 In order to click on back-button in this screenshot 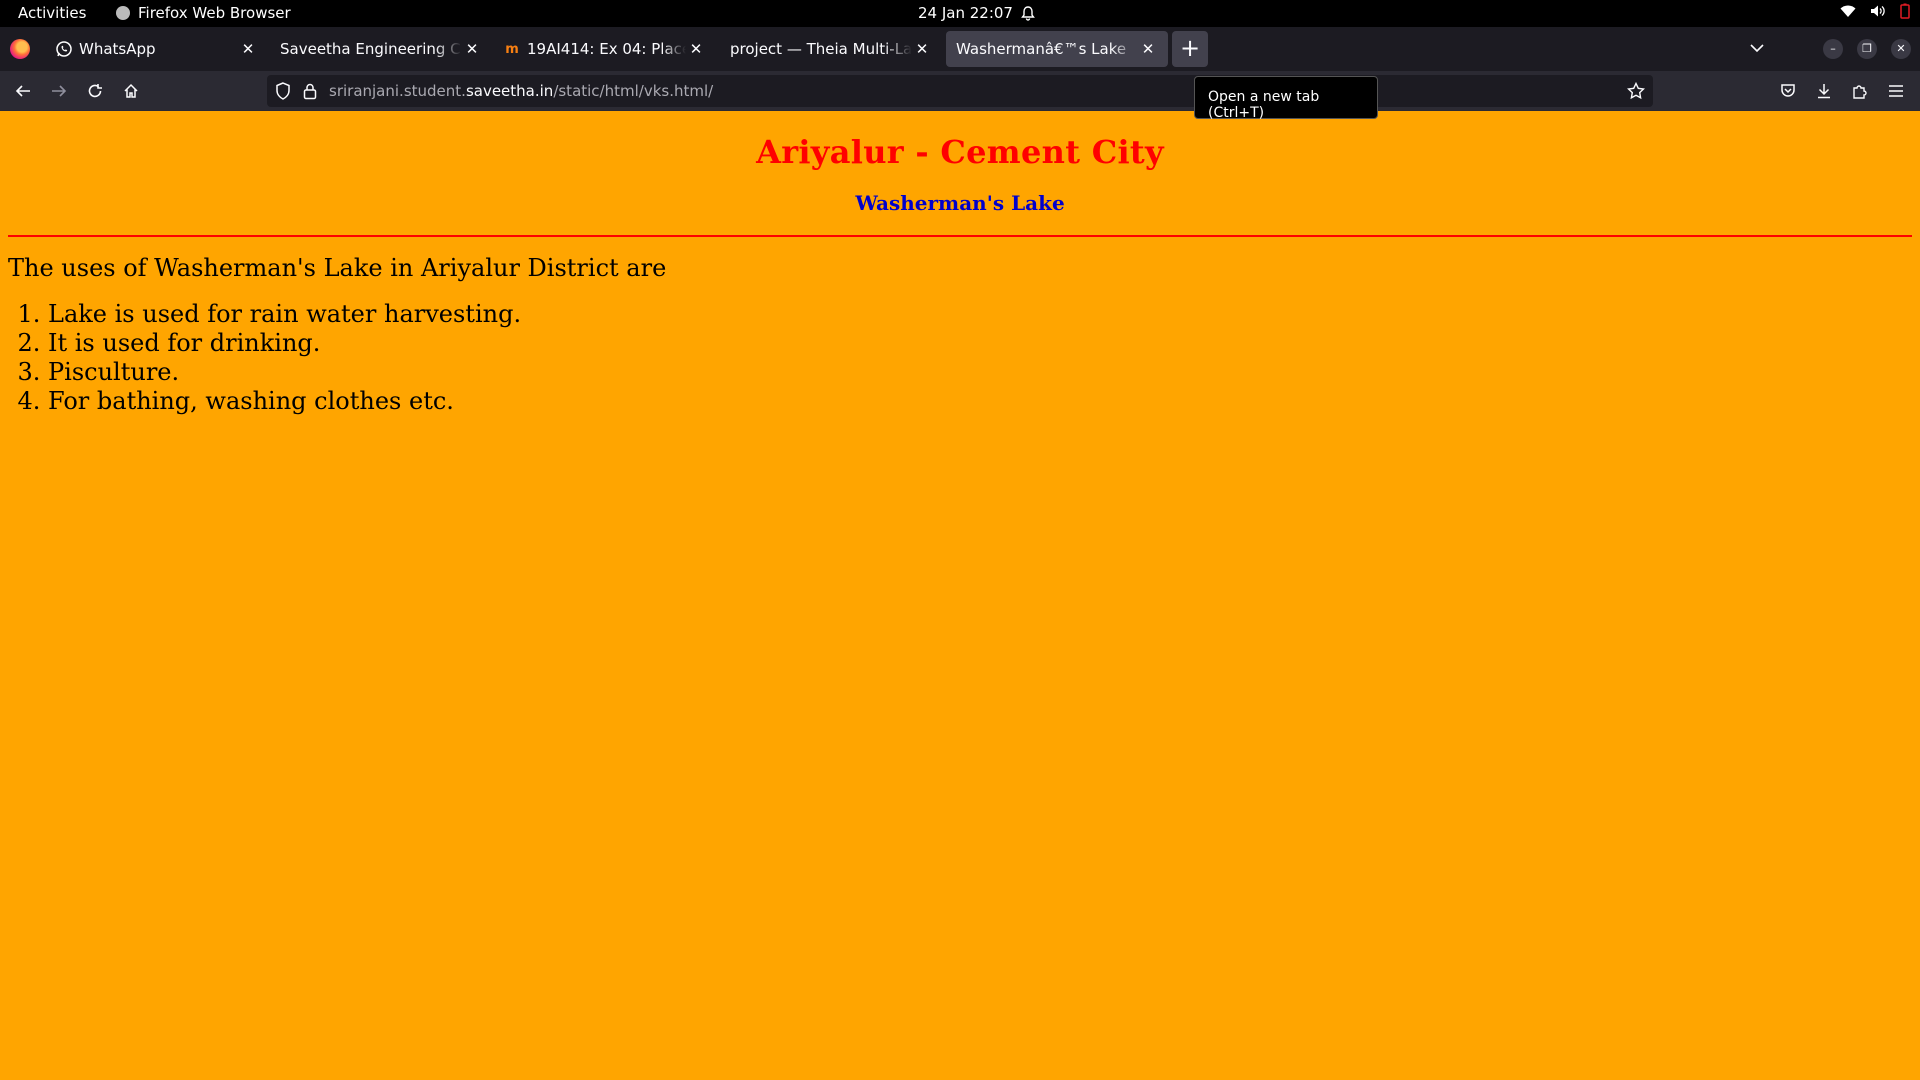, I will do `click(23, 91)`.